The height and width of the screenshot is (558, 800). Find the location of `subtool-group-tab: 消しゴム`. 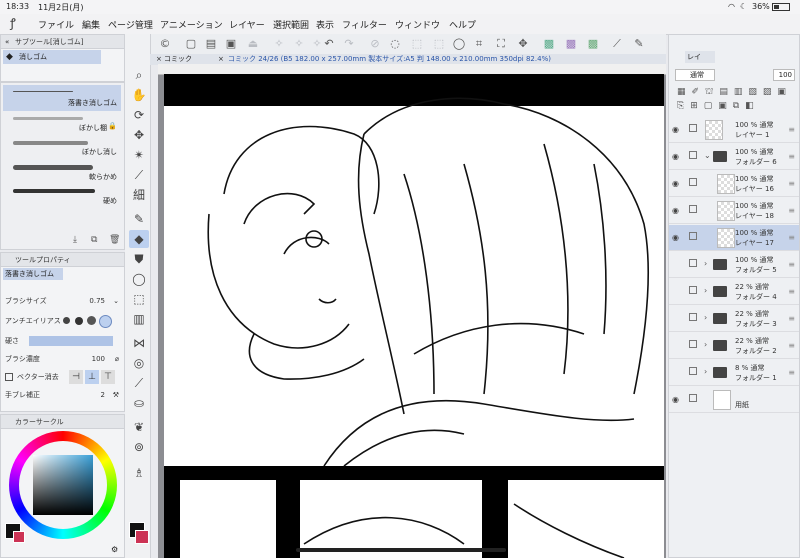

subtool-group-tab: 消しゴム is located at coordinates (52, 57).